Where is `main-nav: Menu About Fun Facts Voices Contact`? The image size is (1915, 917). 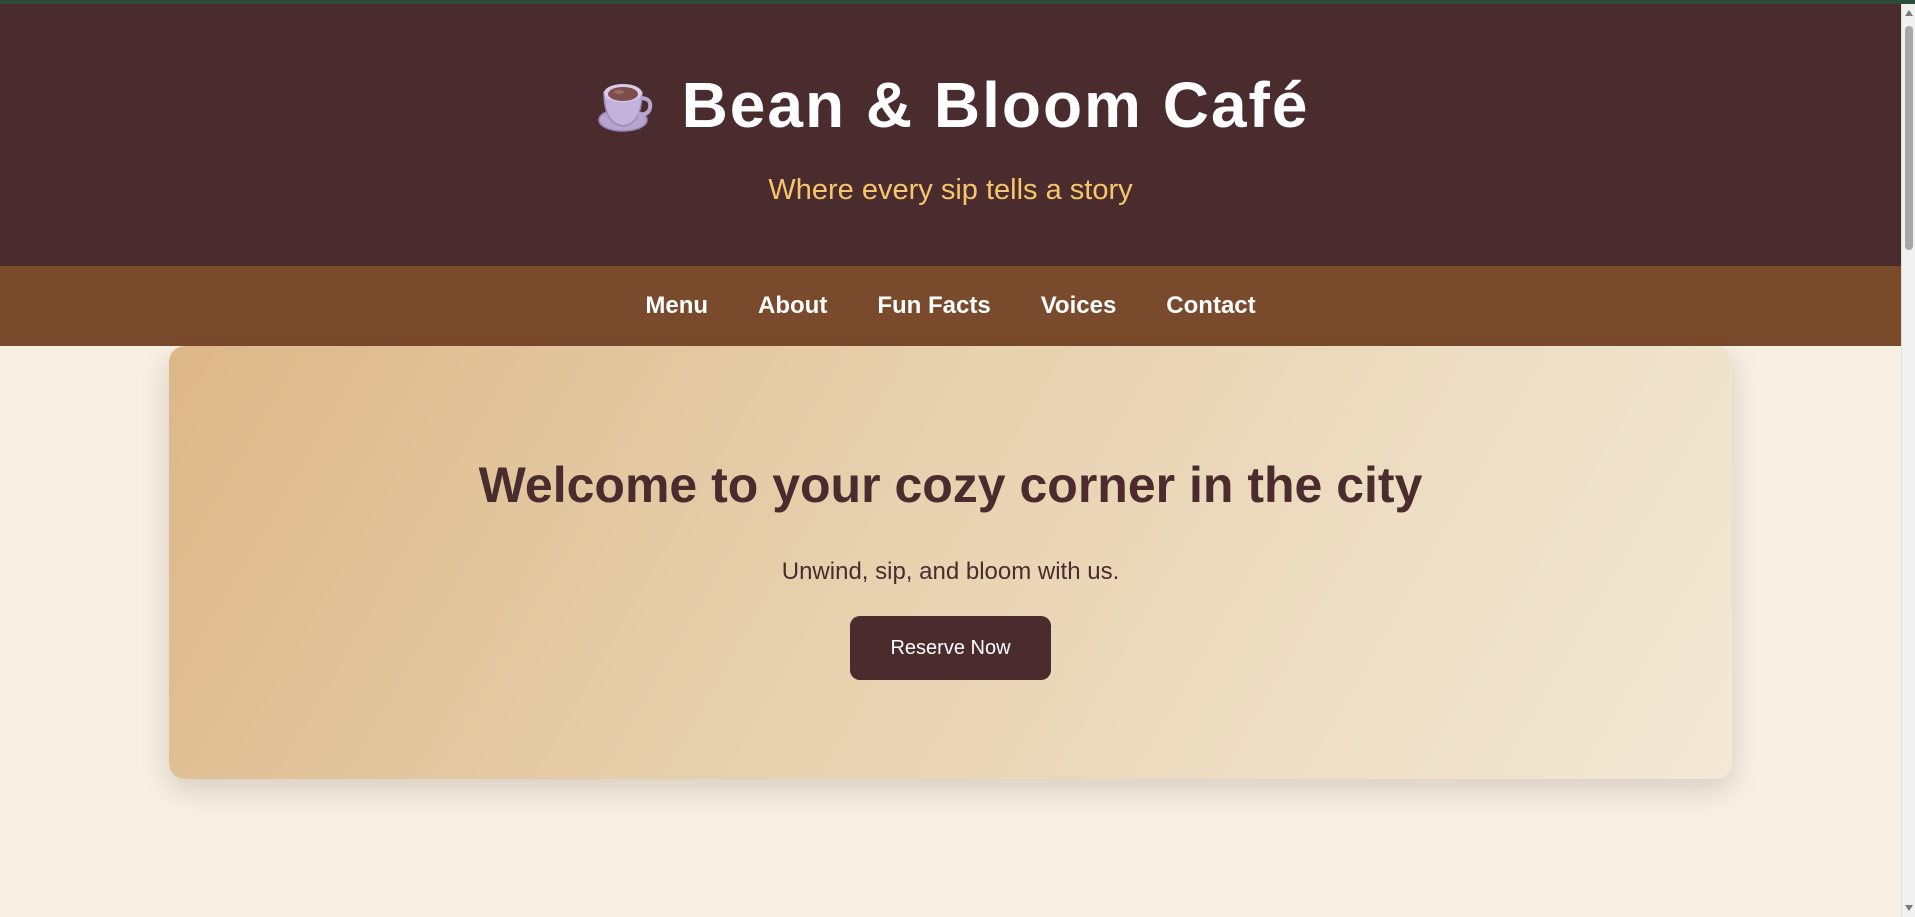
main-nav: Menu About Fun Facts Voices Contact is located at coordinates (950, 306).